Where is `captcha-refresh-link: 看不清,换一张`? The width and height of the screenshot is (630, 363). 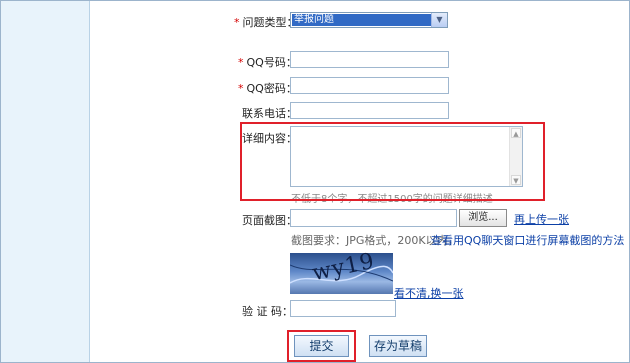 captcha-refresh-link: 看不清,换一张 is located at coordinates (429, 293).